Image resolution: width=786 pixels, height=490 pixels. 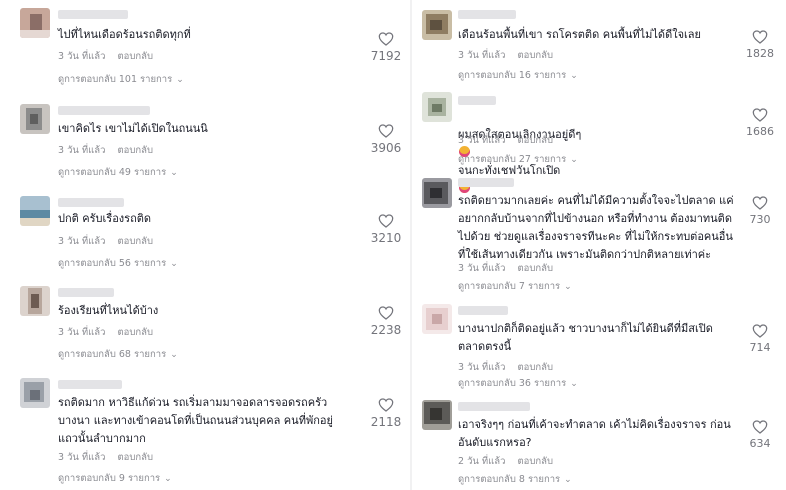 I want to click on view-replies-button: ดูการตอบกลับ 68 รายการ ⌄, so click(x=118, y=354).